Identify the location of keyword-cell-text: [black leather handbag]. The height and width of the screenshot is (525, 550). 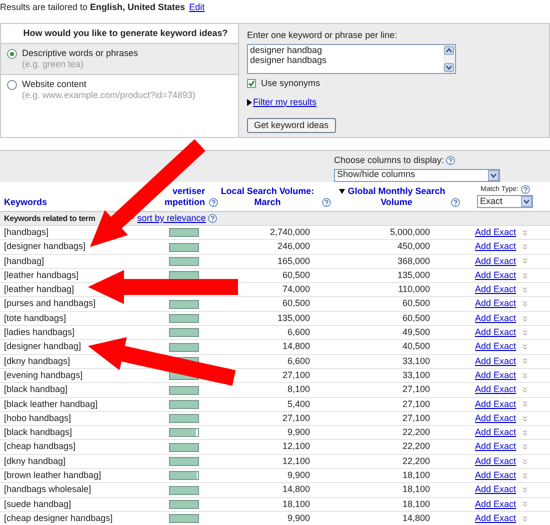
(51, 404).